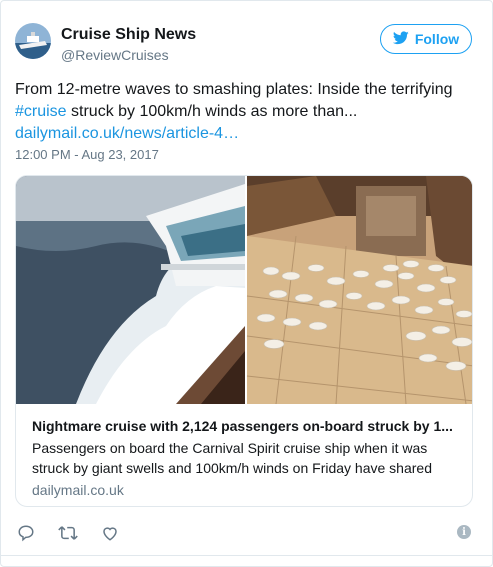 Image resolution: width=493 pixels, height=567 pixels. What do you see at coordinates (33, 41) in the screenshot?
I see `author-avatar` at bounding box center [33, 41].